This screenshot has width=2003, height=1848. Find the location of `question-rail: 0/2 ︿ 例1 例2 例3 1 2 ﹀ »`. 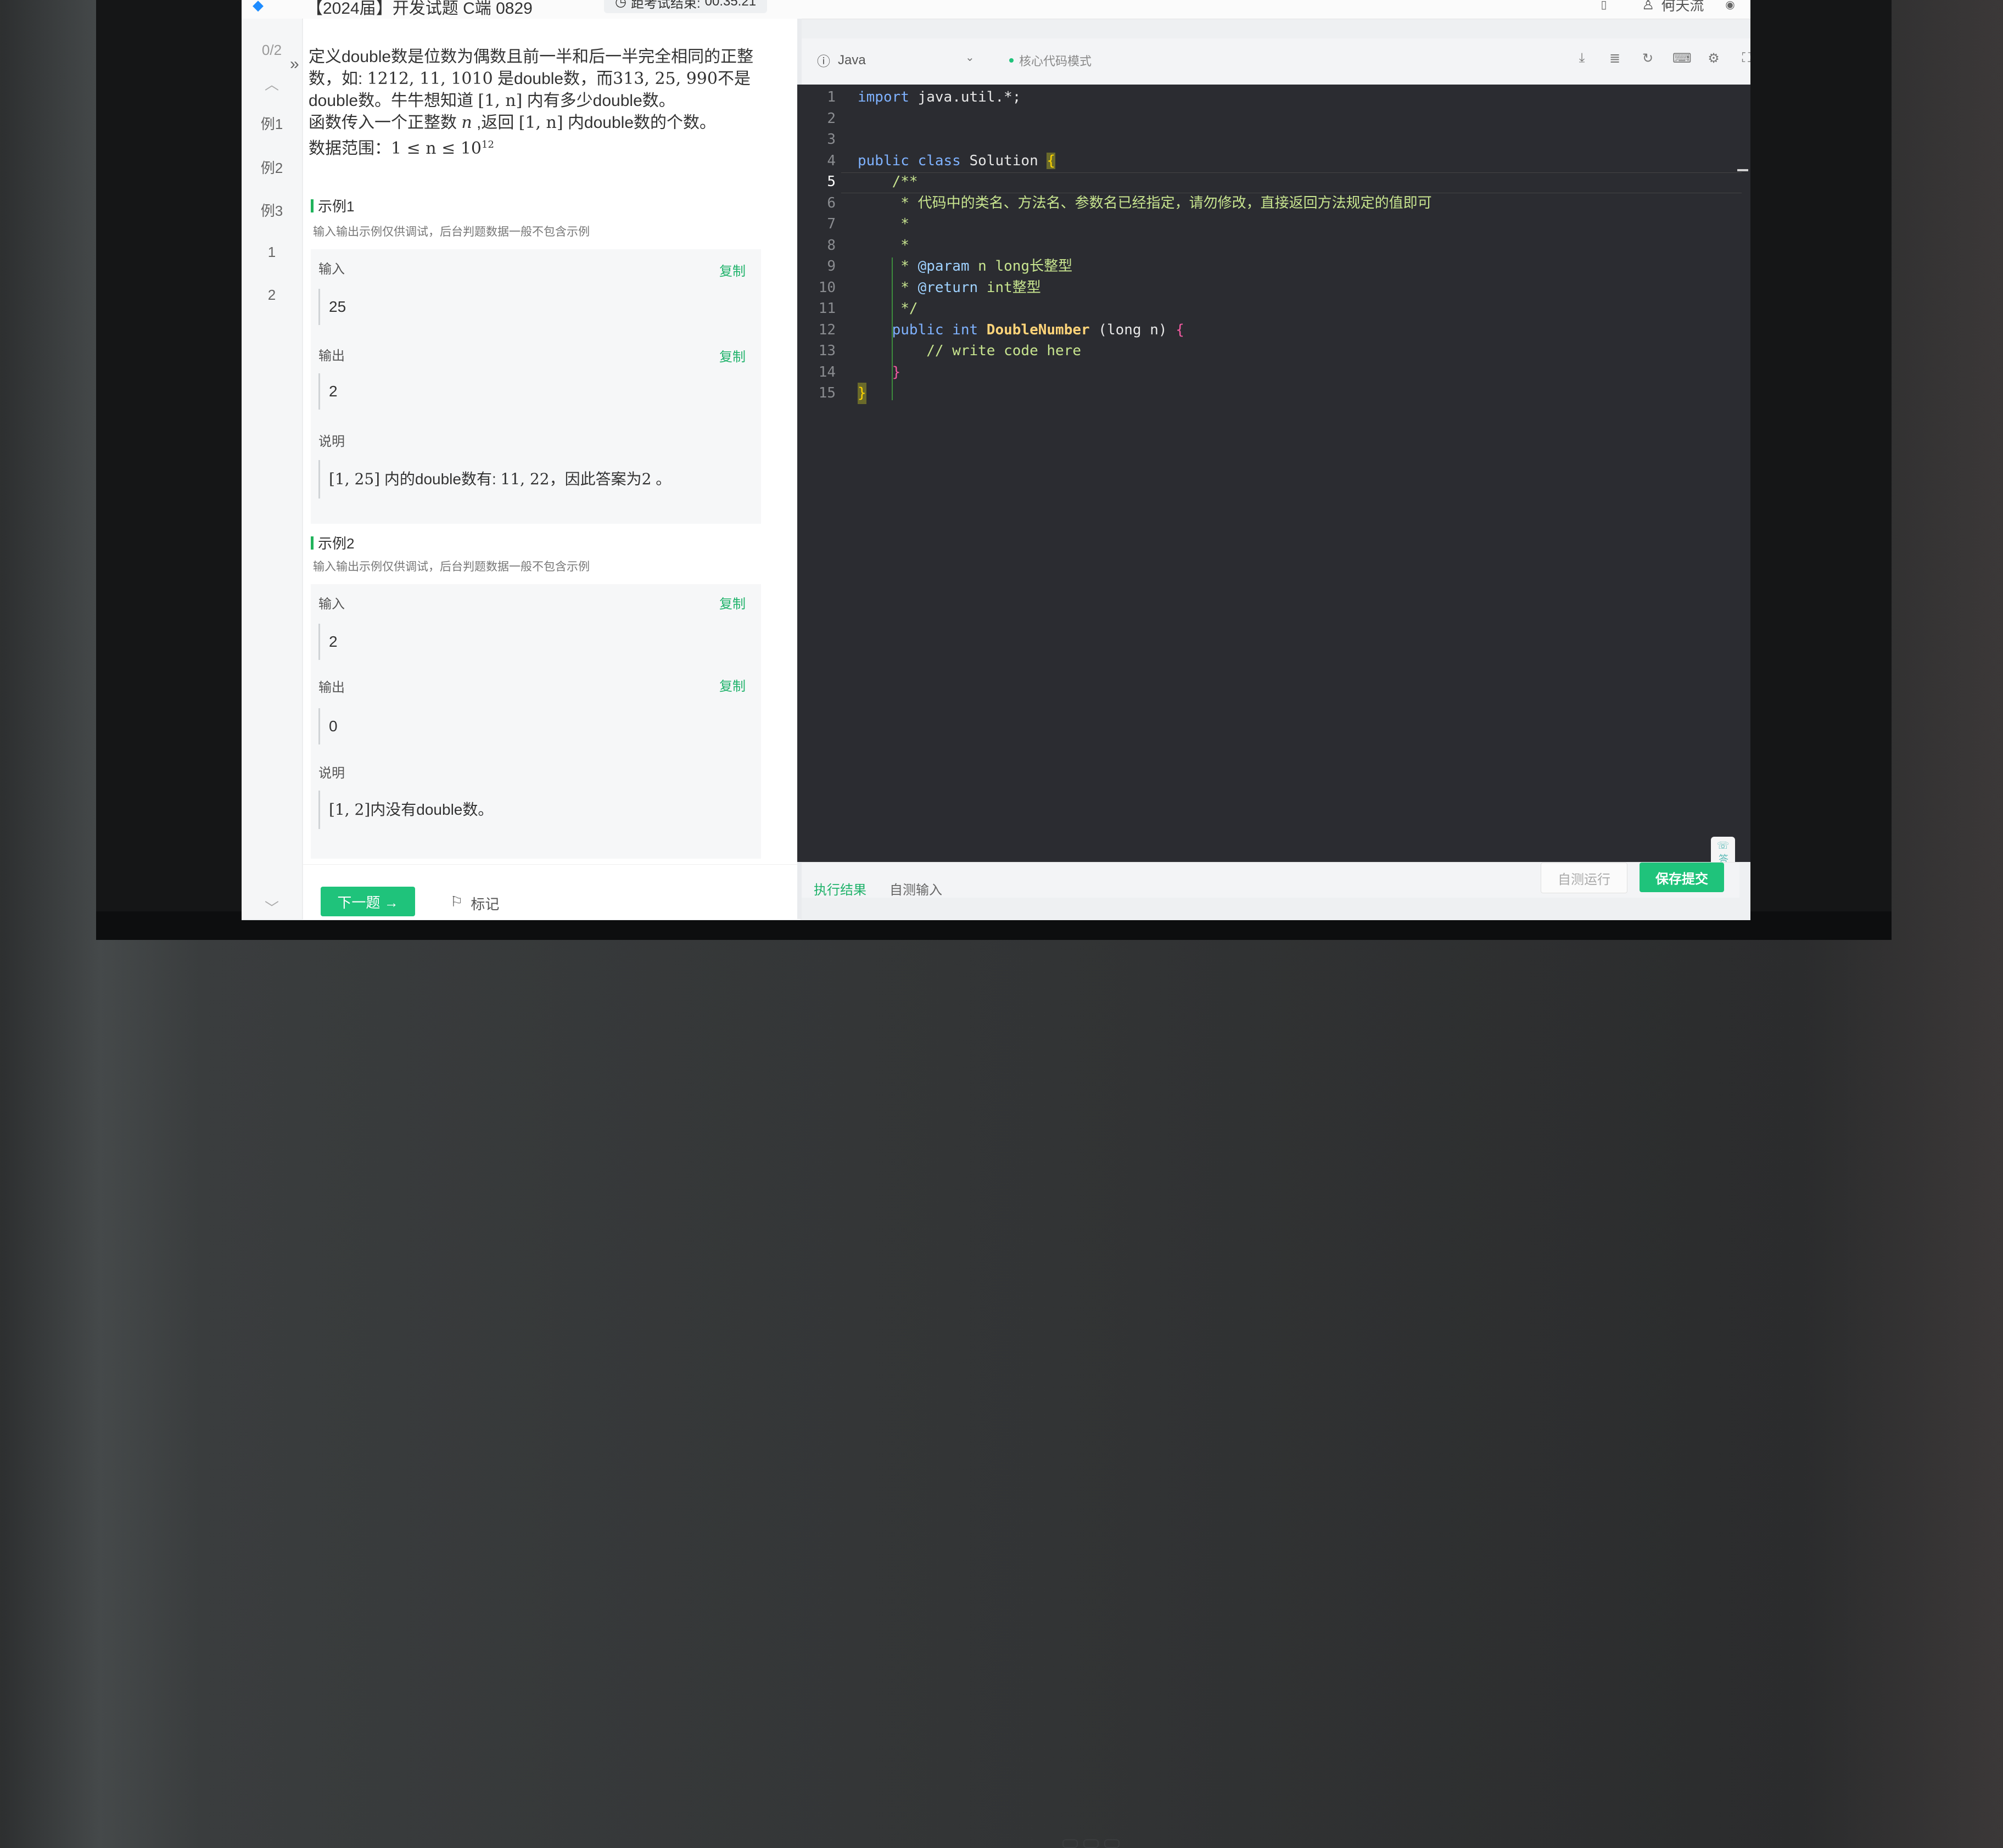

question-rail: 0/2 ︿ 例1 例2 例3 1 2 ﹀ » is located at coordinates (272, 469).